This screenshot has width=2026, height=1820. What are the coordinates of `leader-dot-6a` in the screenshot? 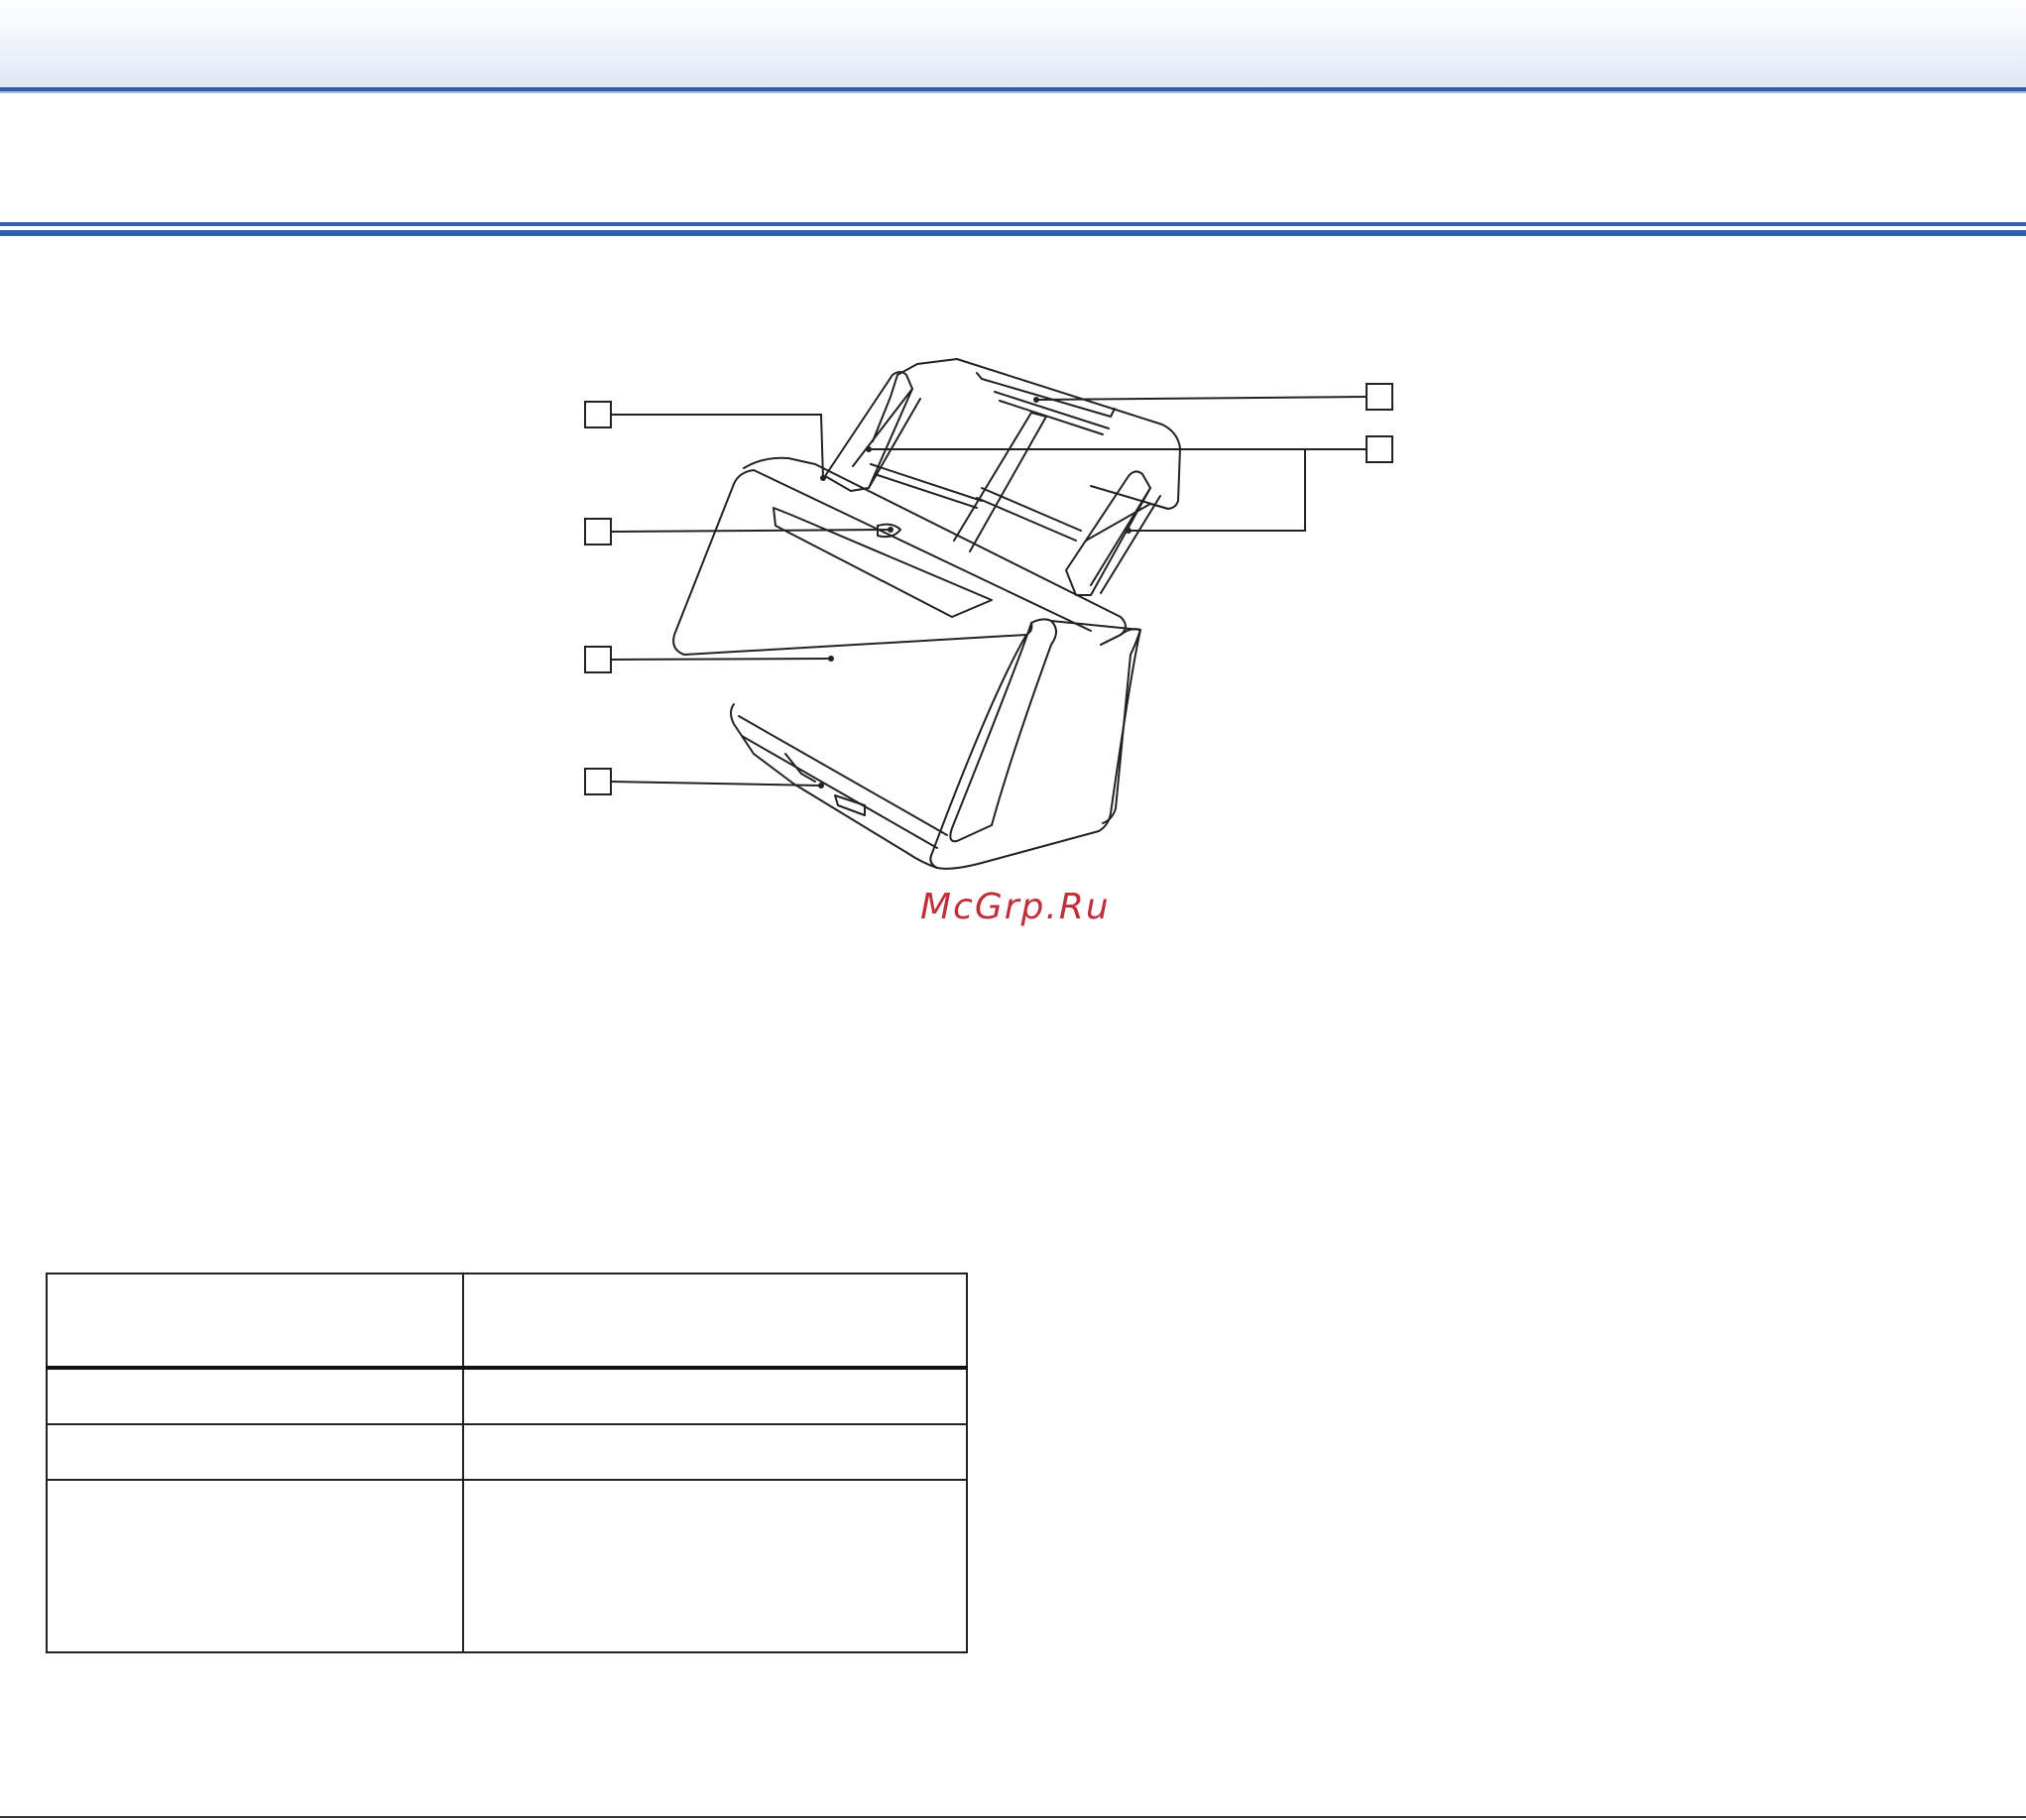 It's located at (869, 449).